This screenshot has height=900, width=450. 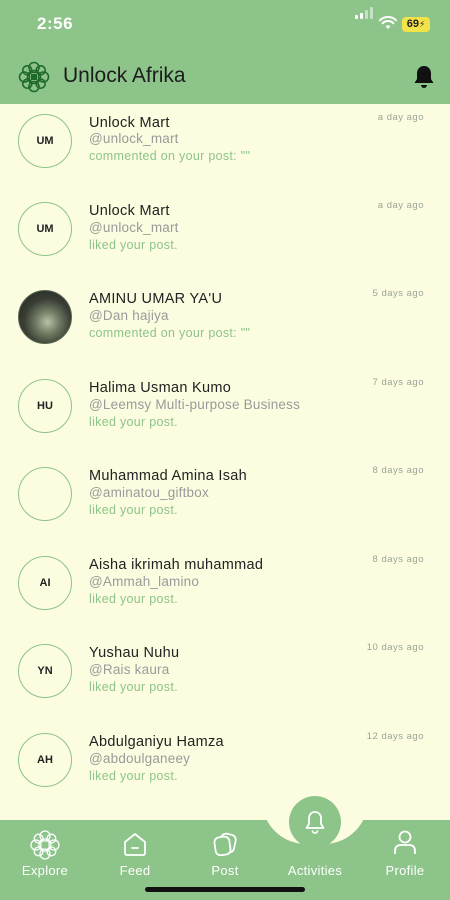 What do you see at coordinates (129, 315) in the screenshot?
I see `user-handle: @Dan hajiya` at bounding box center [129, 315].